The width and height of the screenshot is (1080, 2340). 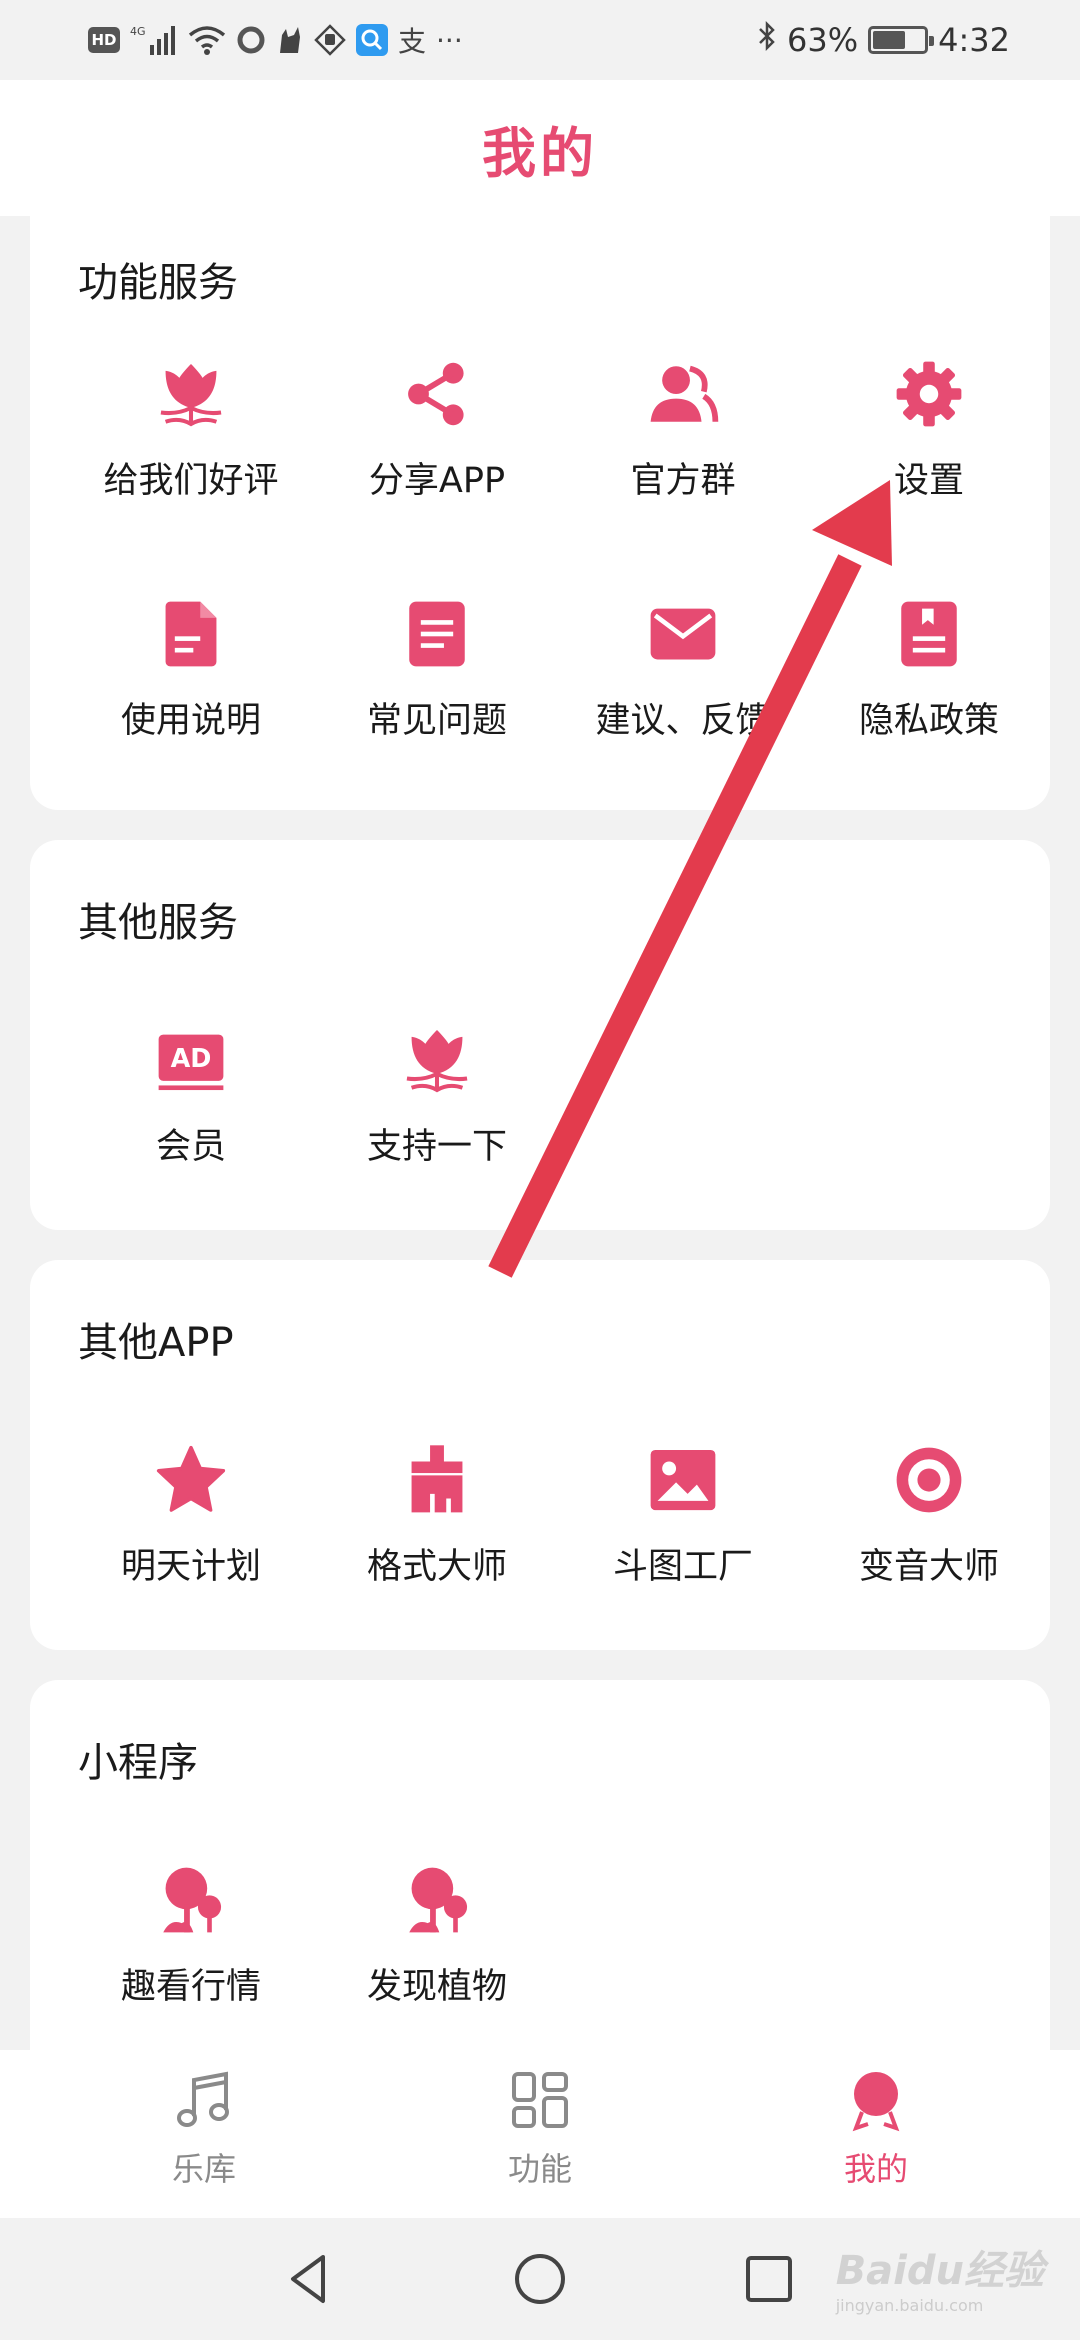 I want to click on nav-tab-music-library: 乐库, so click(x=204, y=2138).